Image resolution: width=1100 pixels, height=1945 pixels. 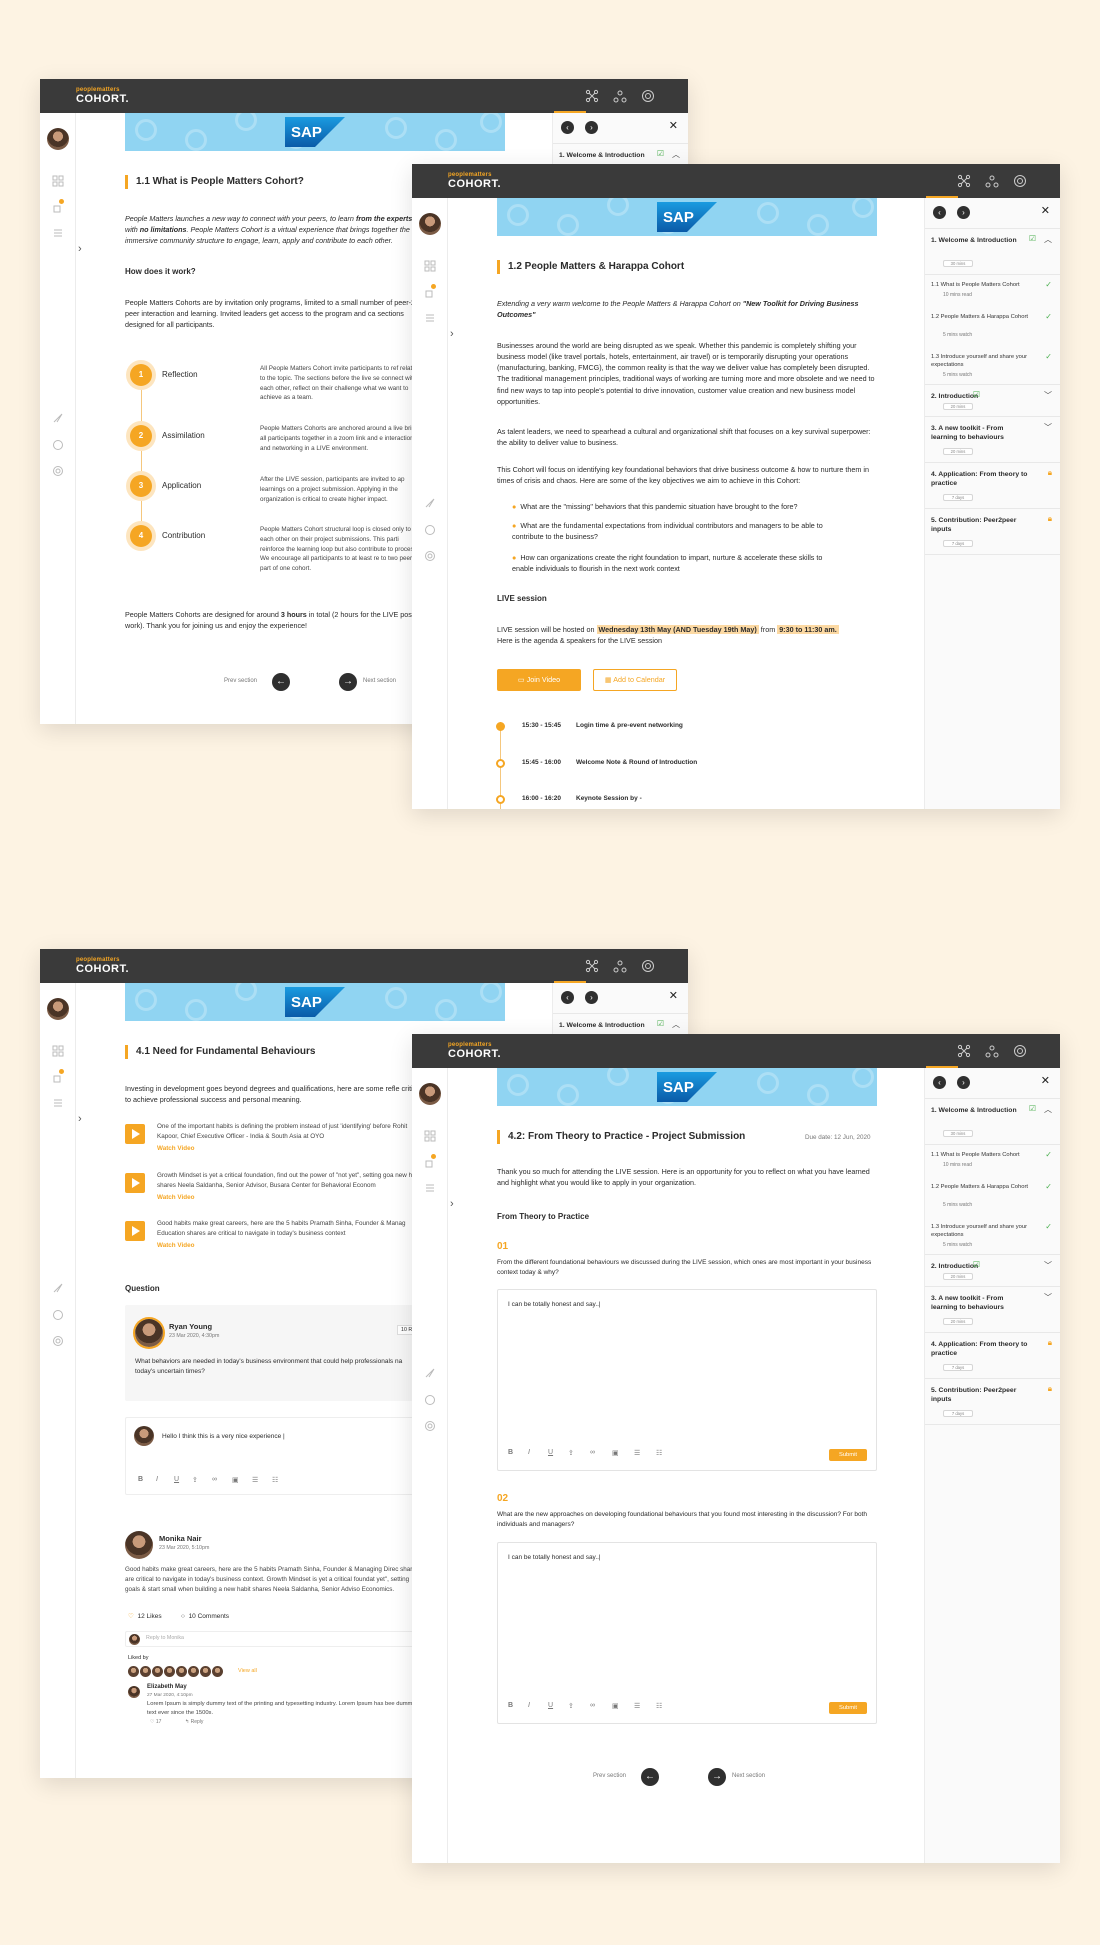 What do you see at coordinates (554, 1558) in the screenshot?
I see `answer-2-input: I can be totally honest and say..|` at bounding box center [554, 1558].